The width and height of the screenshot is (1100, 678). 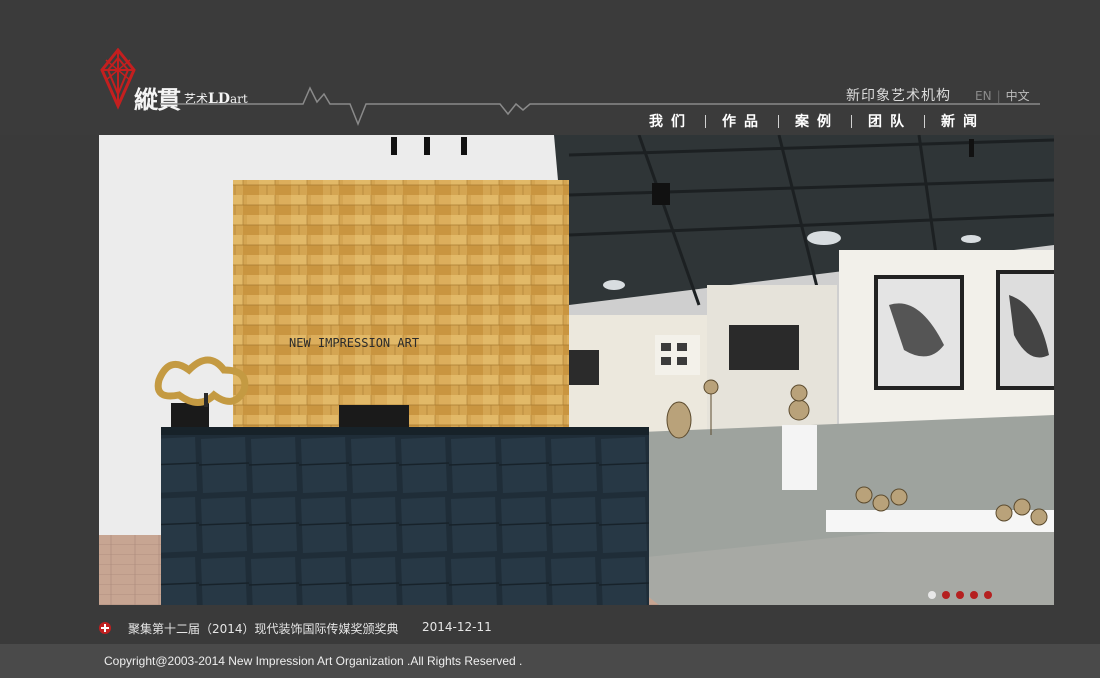 I want to click on main-nav: 我们 作品 案例 团队 新闻, so click(x=815, y=121).